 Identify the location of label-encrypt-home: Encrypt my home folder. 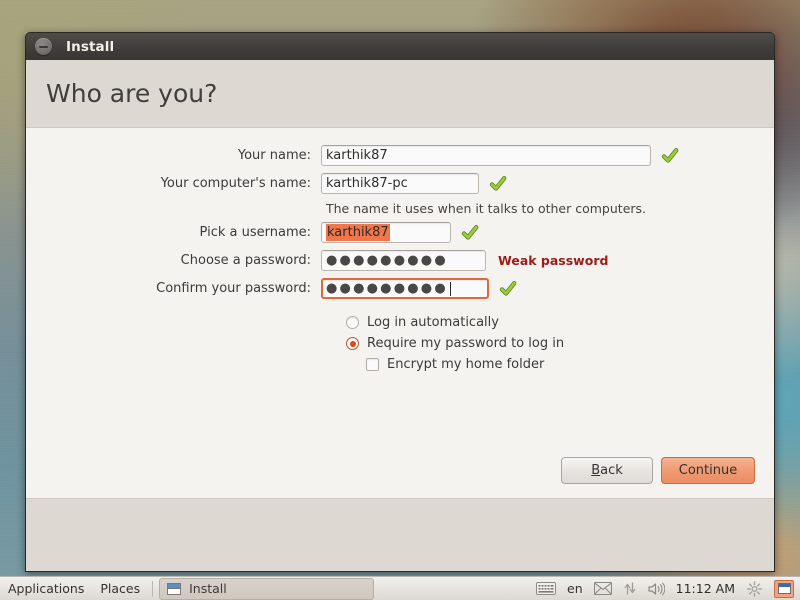
(466, 364).